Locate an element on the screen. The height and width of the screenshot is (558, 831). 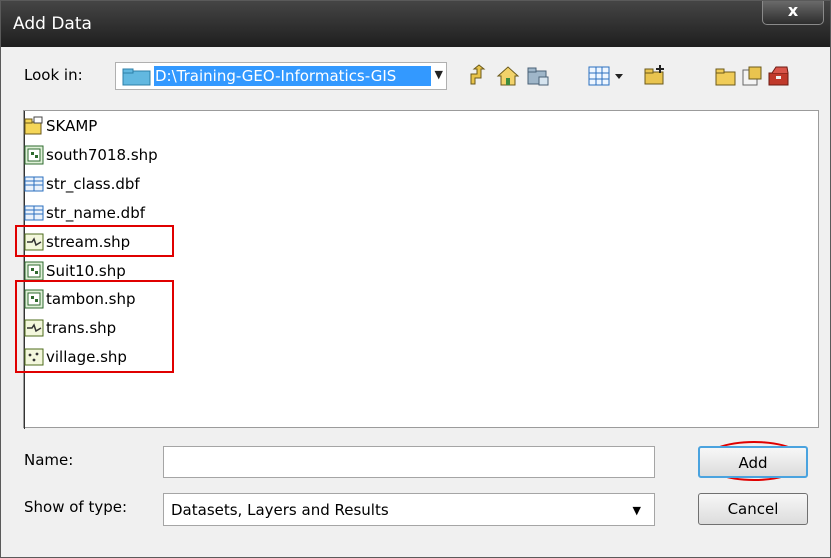
list-item: south7018.shp is located at coordinates (91, 155).